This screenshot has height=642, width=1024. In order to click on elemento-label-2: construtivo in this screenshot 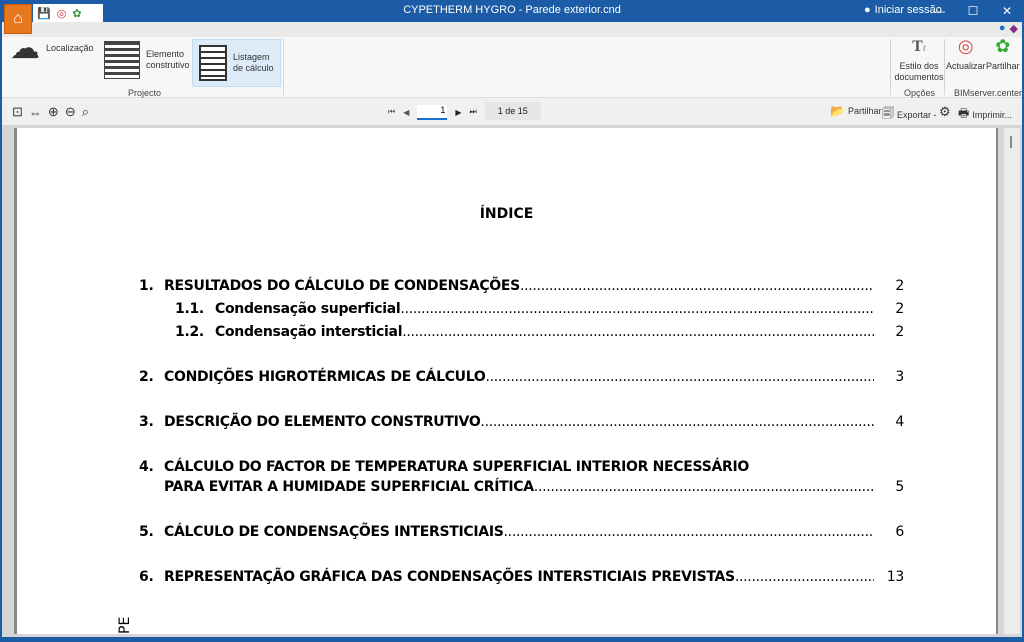, I will do `click(168, 65)`.